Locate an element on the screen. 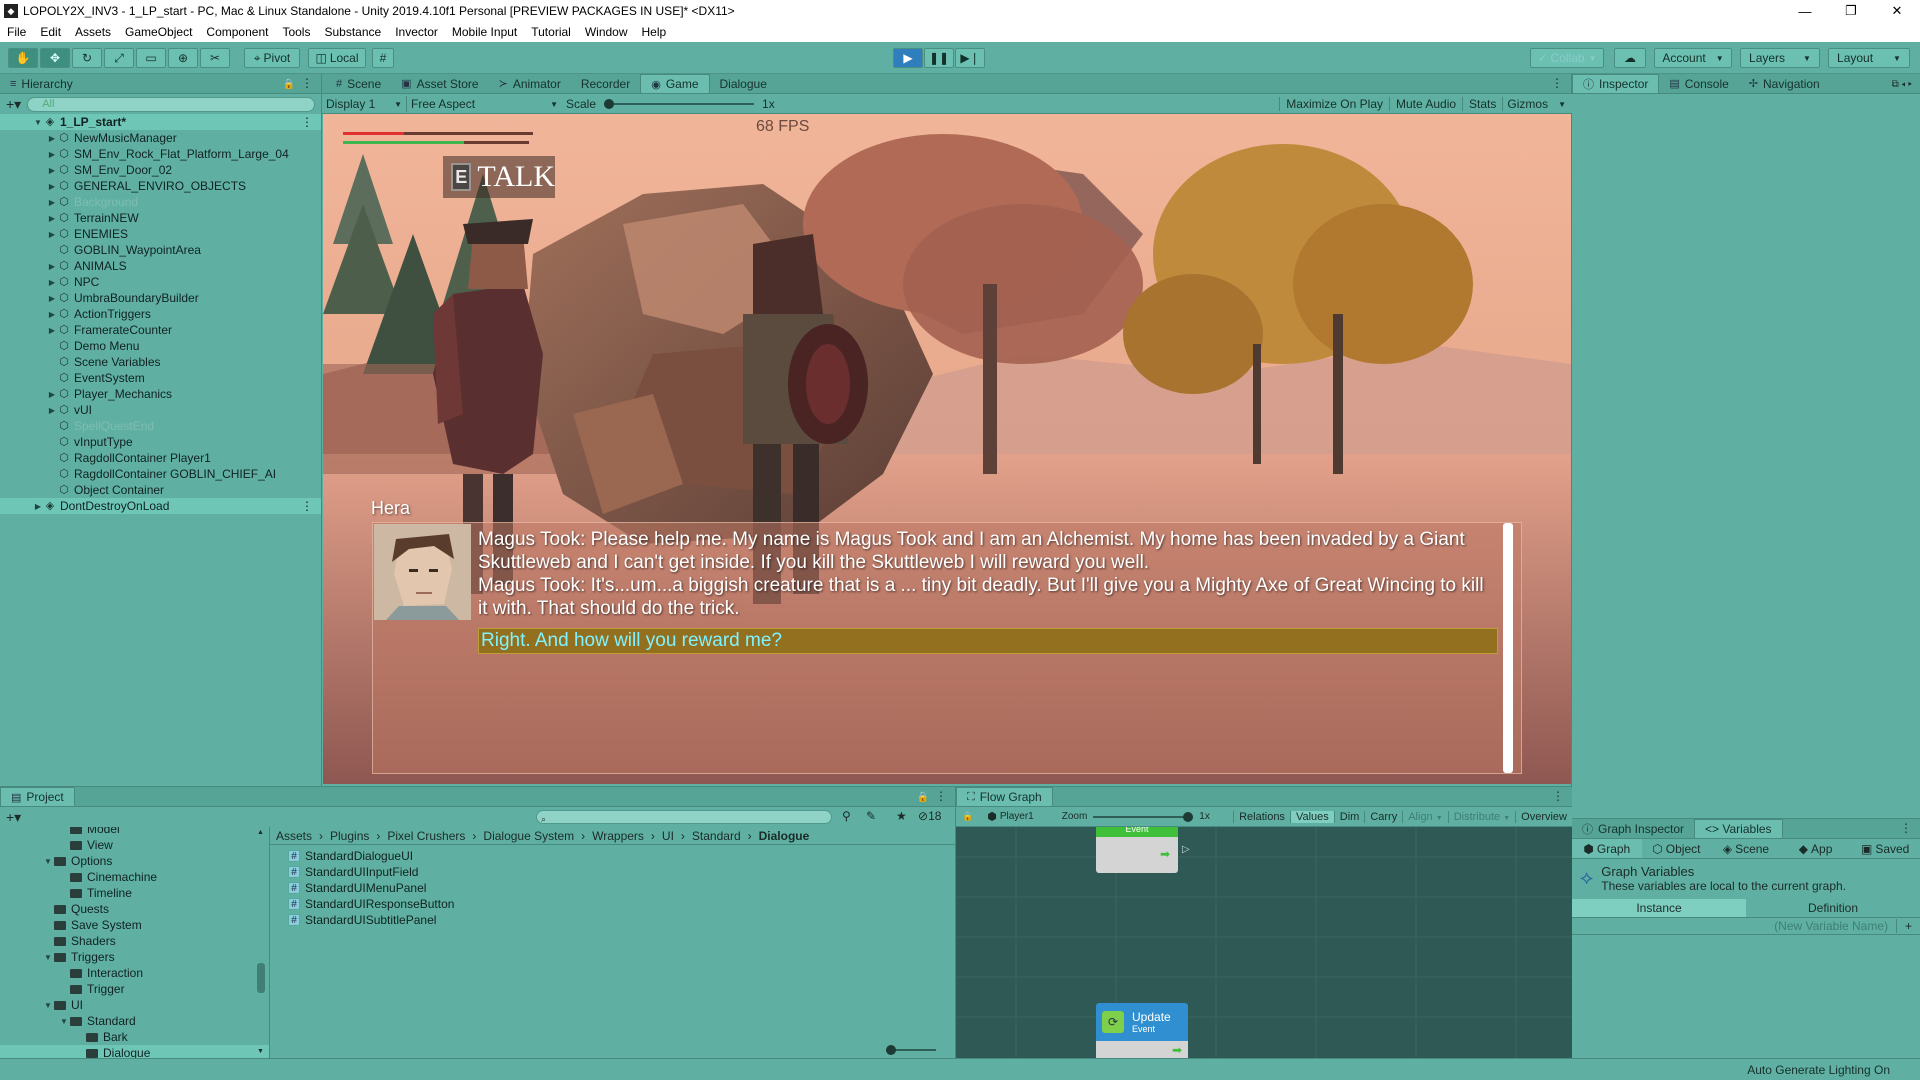  hierarchy-item: ⬡ RagdollContainer Player1 is located at coordinates (160, 458).